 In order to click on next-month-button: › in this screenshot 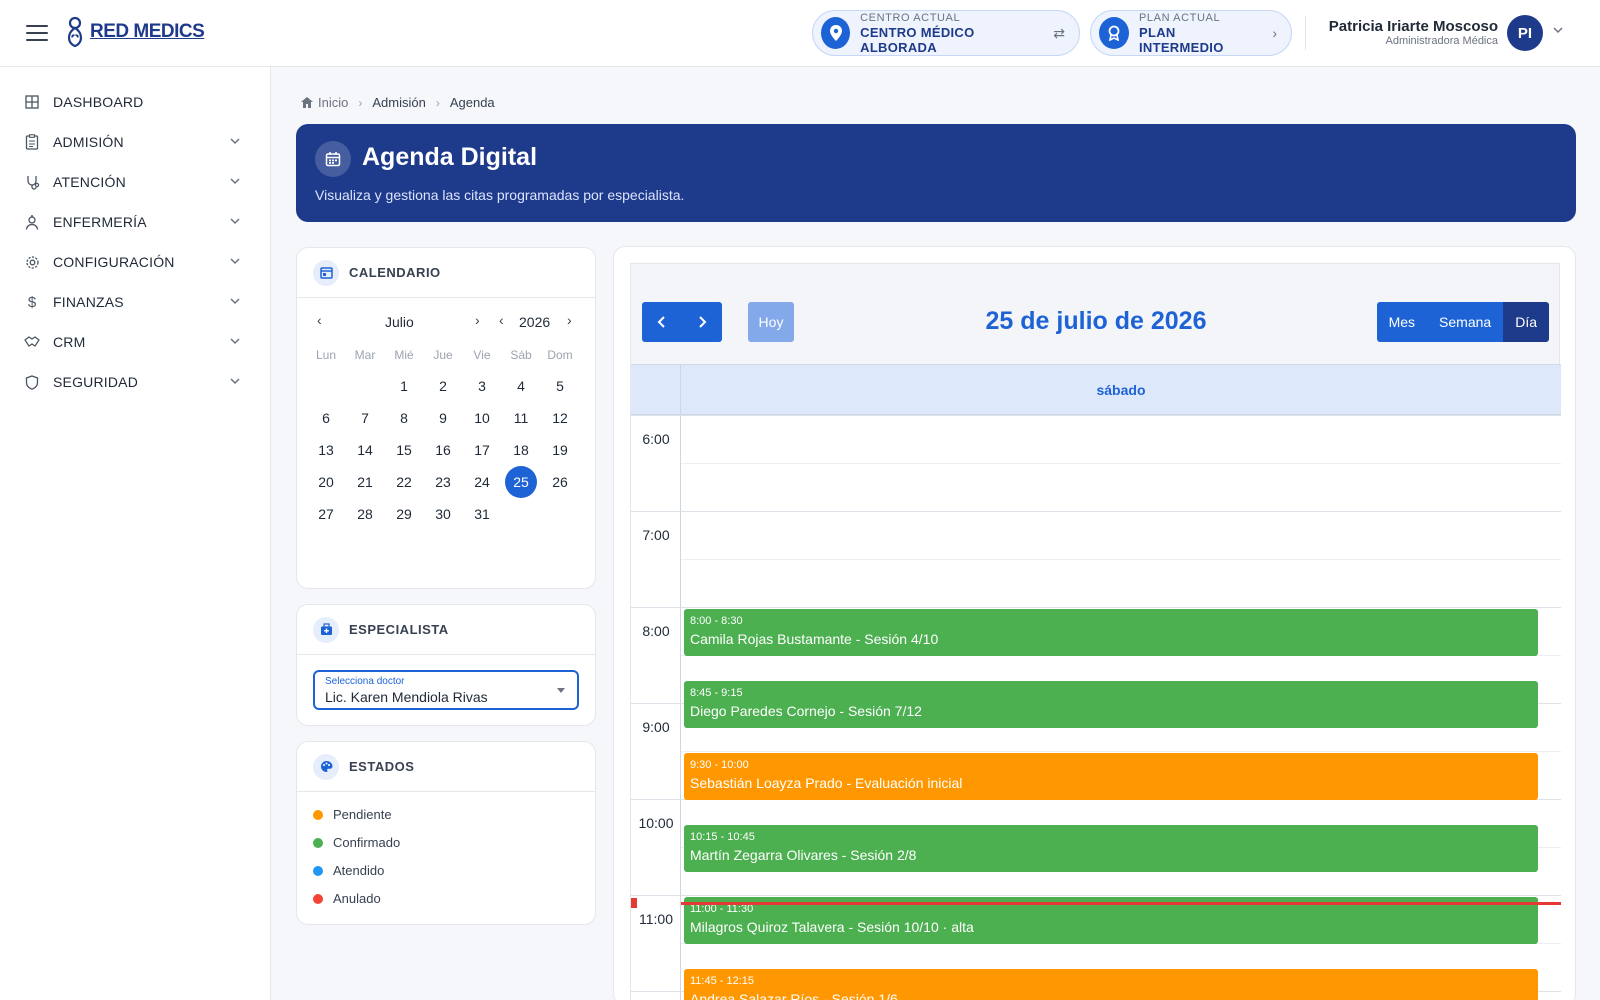, I will do `click(477, 320)`.